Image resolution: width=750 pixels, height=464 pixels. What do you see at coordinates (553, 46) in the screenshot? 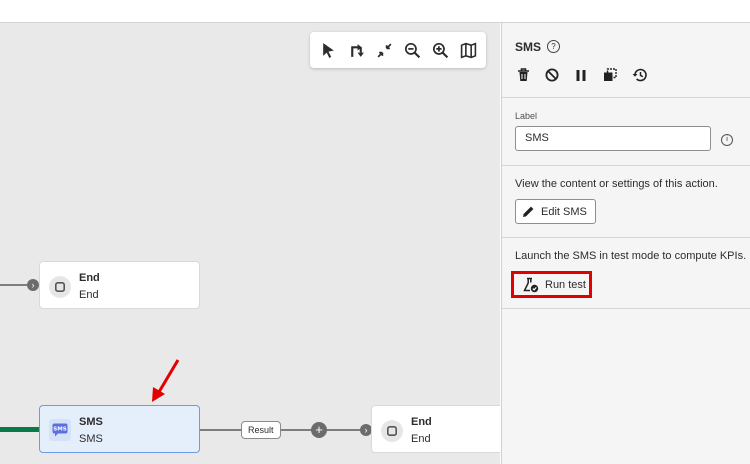
I see `help-icon: ?` at bounding box center [553, 46].